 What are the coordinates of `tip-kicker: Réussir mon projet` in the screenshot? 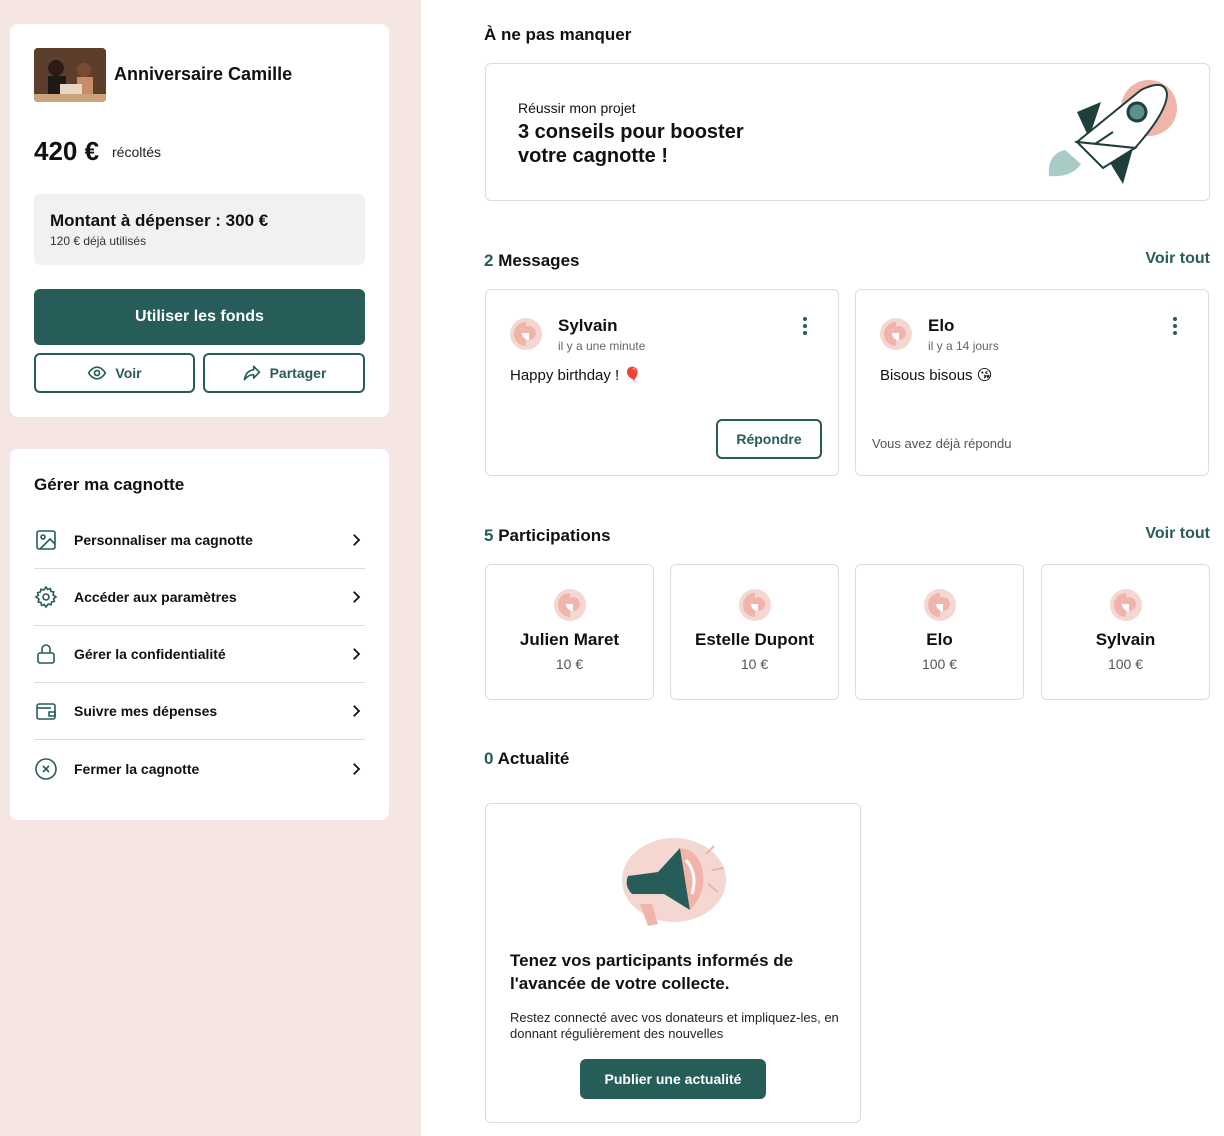 It's located at (577, 108).